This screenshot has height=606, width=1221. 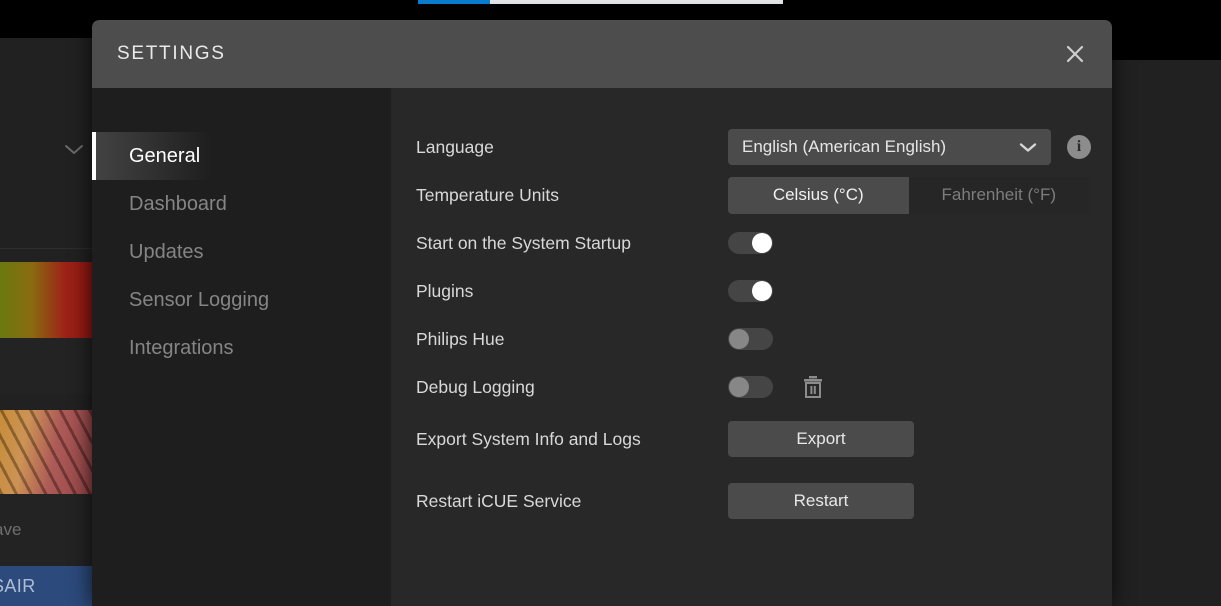 I want to click on temperature-option-label: Fahrenheit (°F), so click(x=998, y=194).